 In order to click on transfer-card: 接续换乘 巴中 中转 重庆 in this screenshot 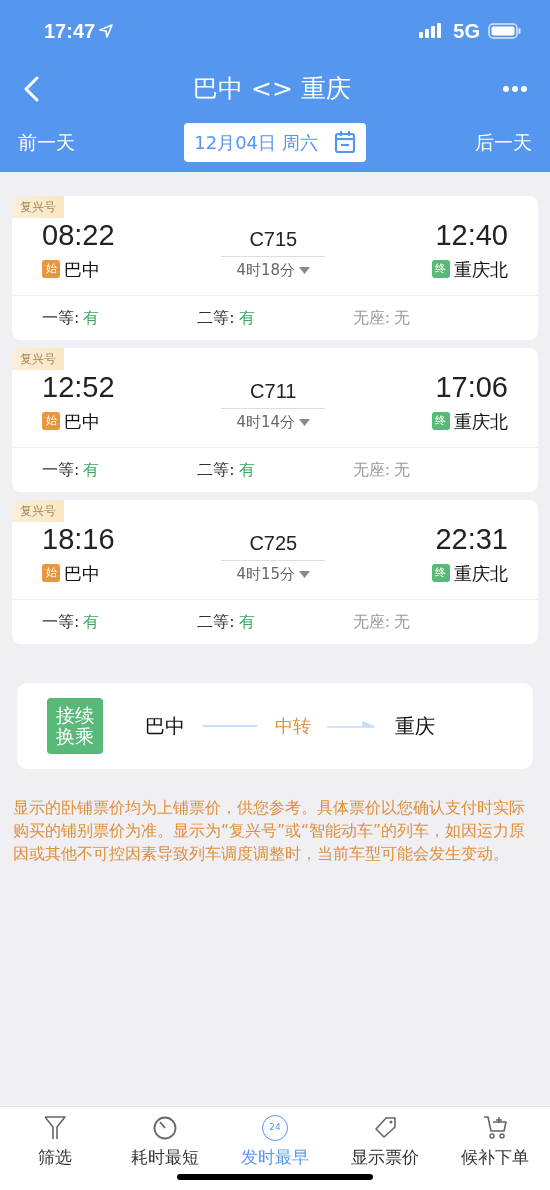, I will do `click(275, 725)`.